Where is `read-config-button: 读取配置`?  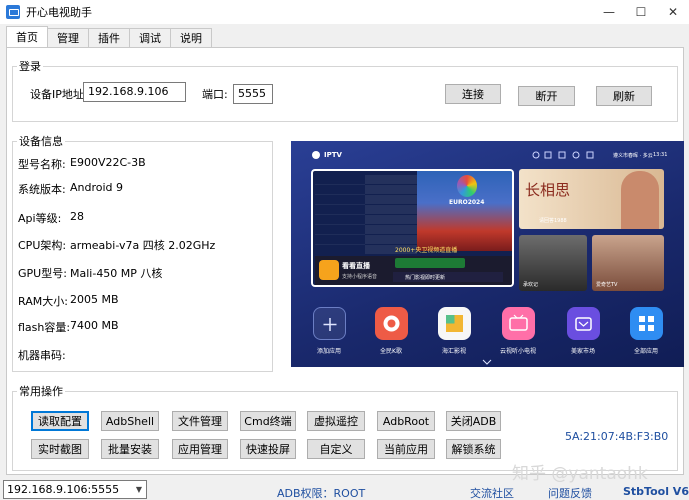
read-config-button: 读取配置 is located at coordinates (60, 421).